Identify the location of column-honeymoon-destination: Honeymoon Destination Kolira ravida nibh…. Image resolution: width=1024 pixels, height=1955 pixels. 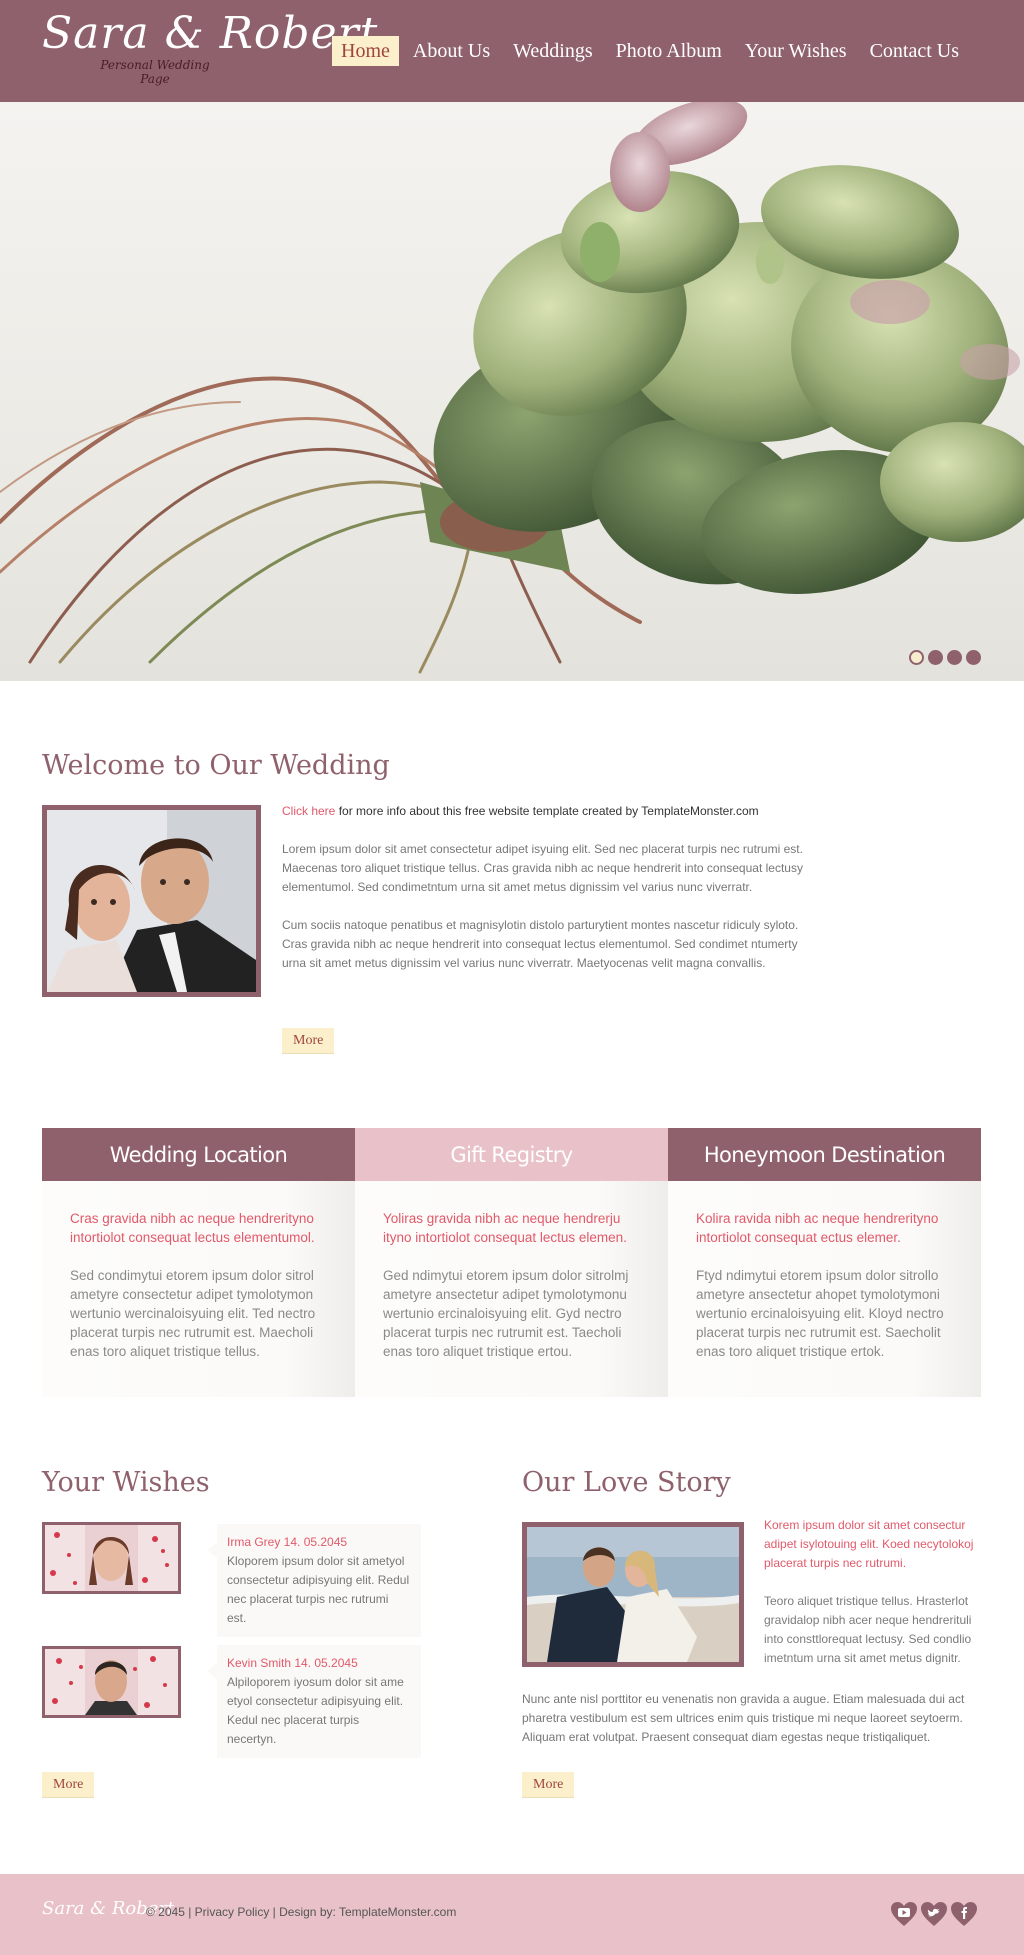
(824, 1262).